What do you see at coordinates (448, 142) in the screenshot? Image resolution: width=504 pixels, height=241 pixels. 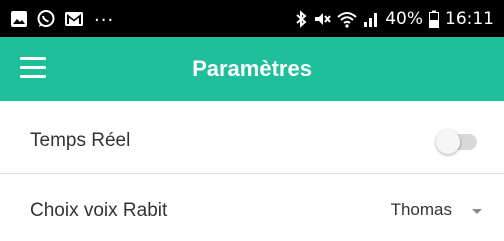 I see `toggle-thumb` at bounding box center [448, 142].